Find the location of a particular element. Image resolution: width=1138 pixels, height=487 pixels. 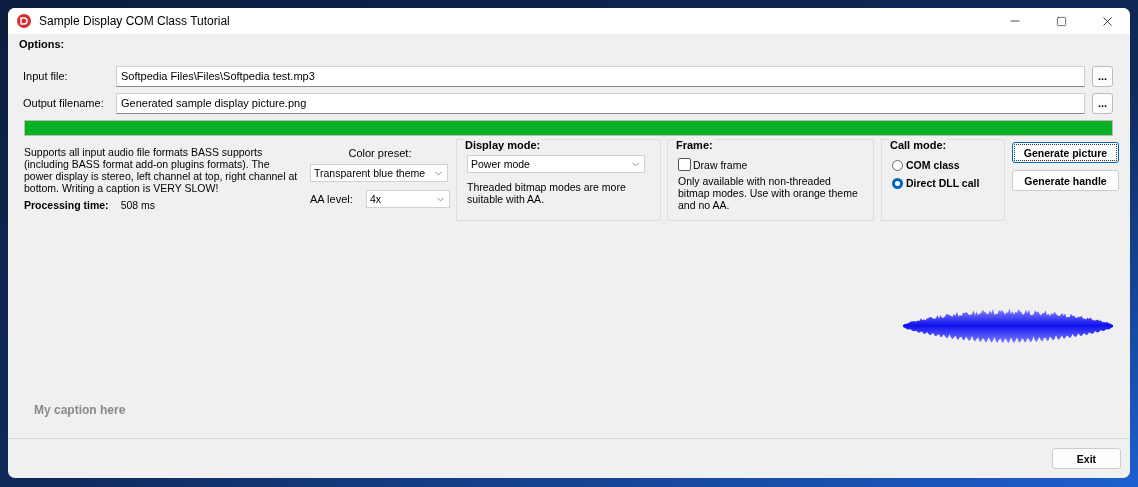

caption-text: My caption here is located at coordinates (80, 410).